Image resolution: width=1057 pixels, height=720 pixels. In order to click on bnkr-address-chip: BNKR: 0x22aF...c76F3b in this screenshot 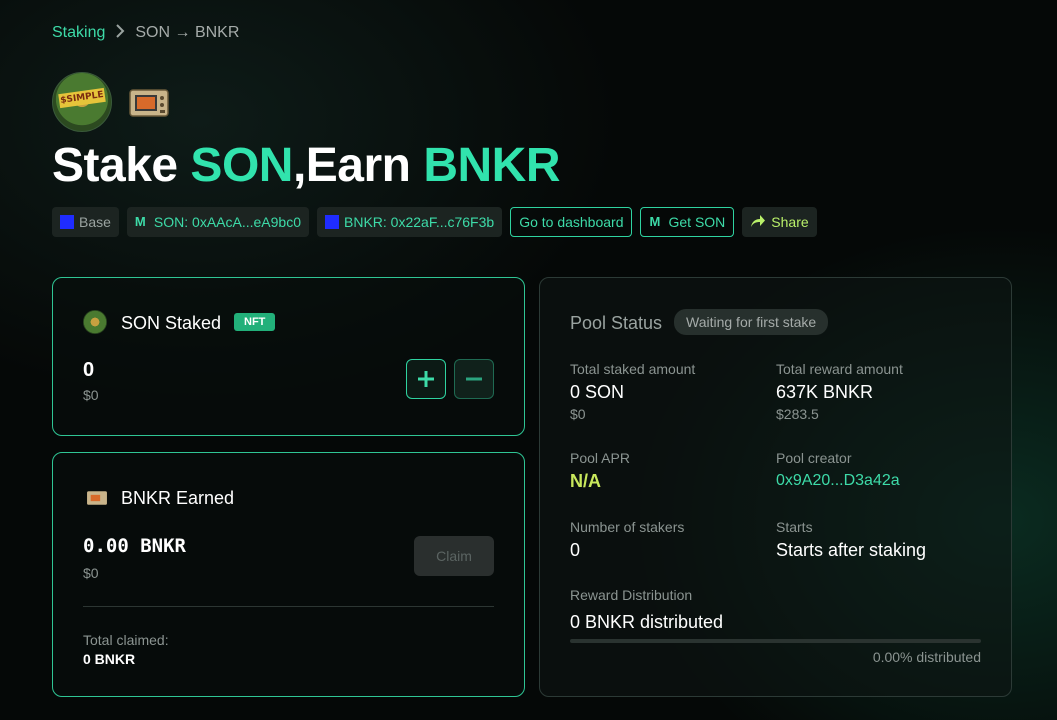, I will do `click(410, 222)`.